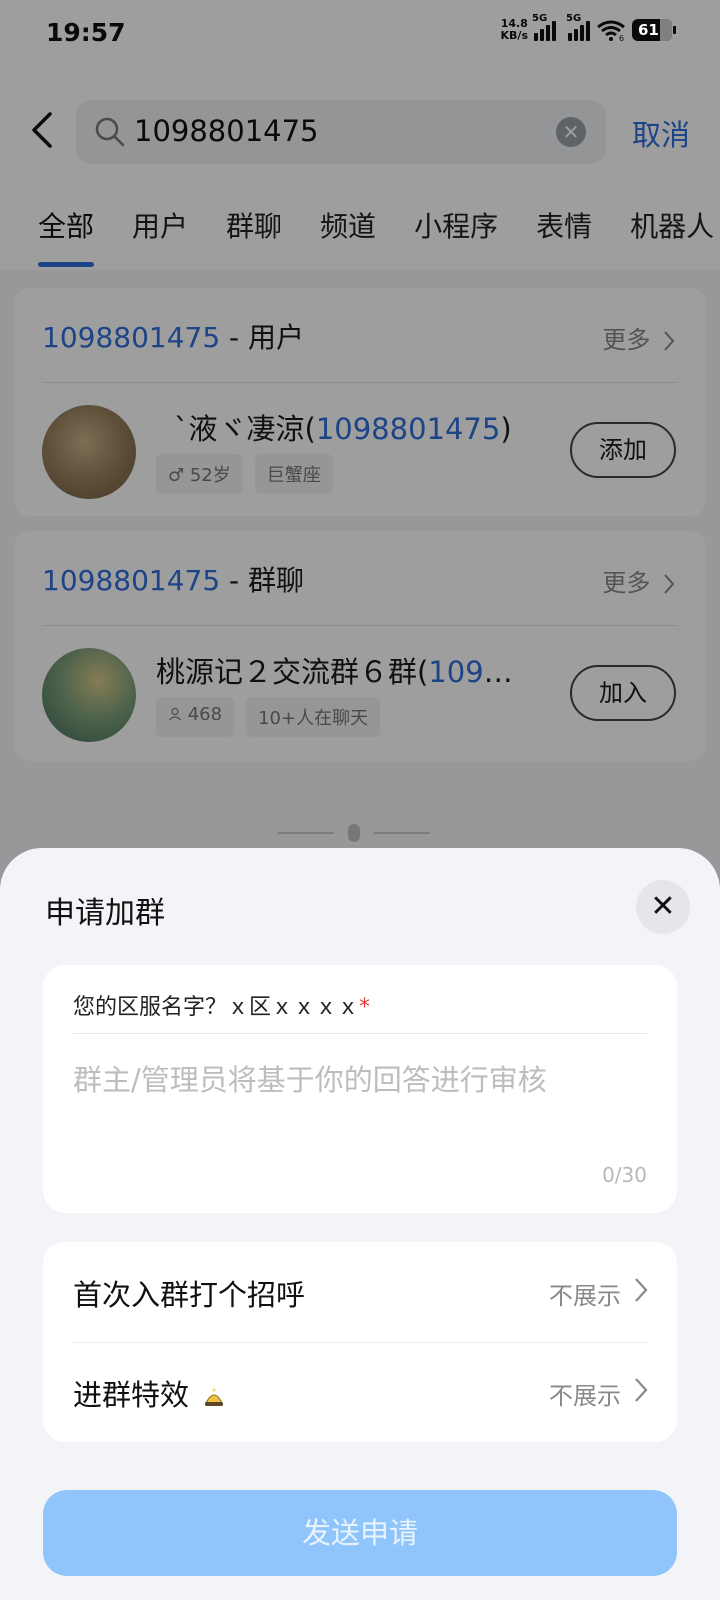  I want to click on divider, so click(360, 1033).